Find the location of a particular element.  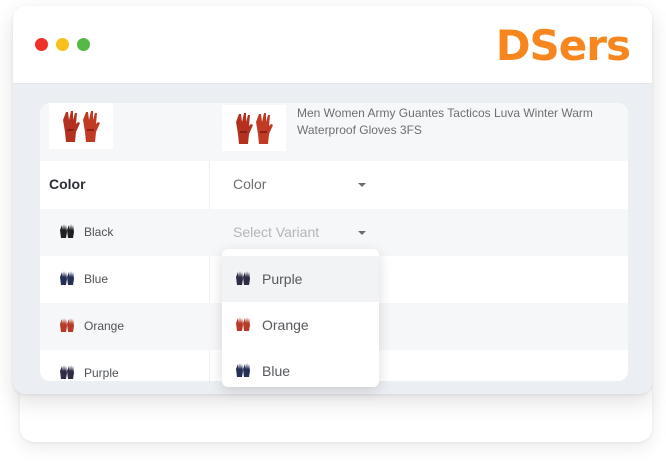

dropdown-option-blue: Blue is located at coordinates (300, 367).